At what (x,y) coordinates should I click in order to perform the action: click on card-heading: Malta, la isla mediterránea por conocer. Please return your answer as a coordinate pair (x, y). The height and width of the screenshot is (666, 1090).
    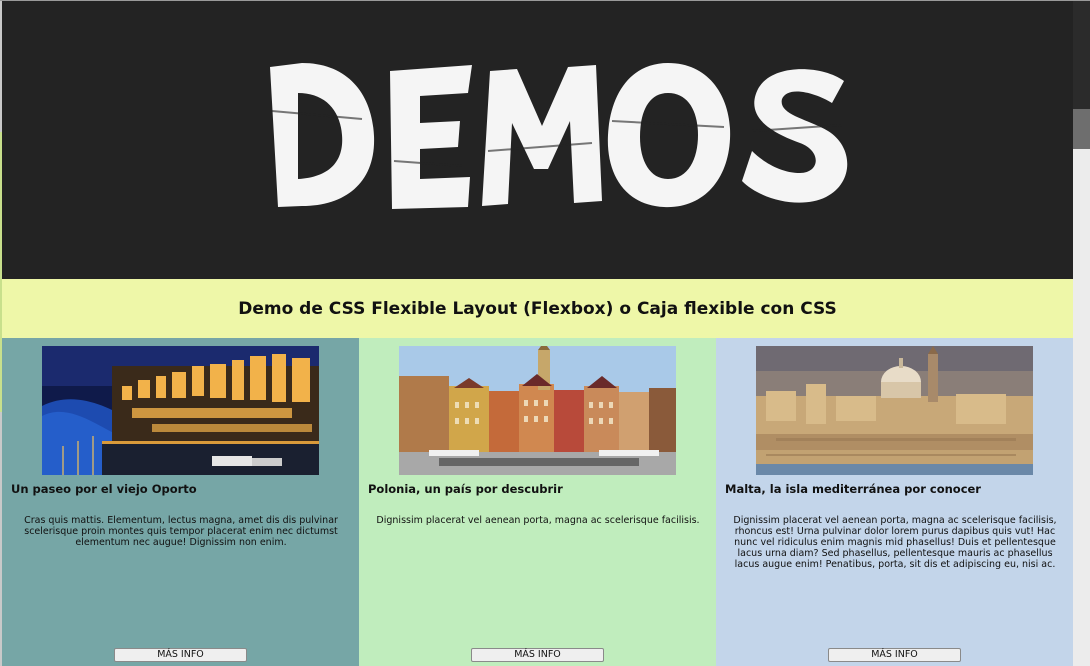
    Looking at the image, I should click on (853, 489).